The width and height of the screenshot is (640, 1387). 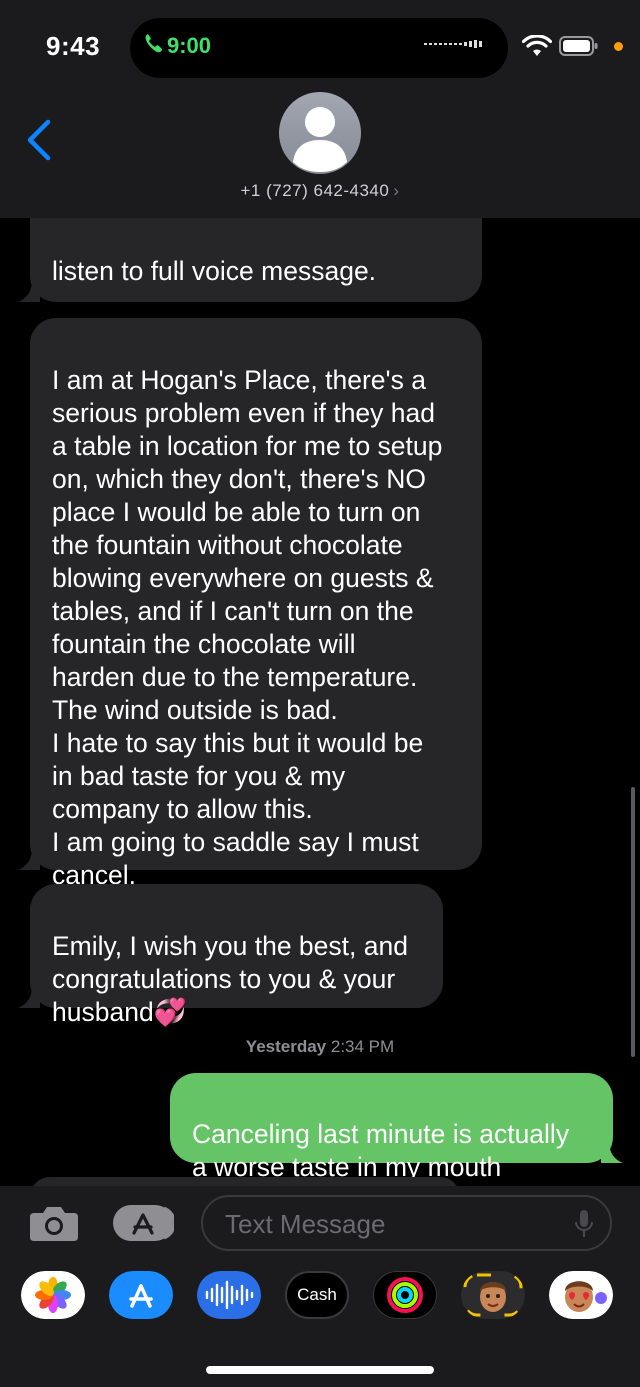 What do you see at coordinates (396, 190) in the screenshot?
I see `chevron-right-icon: ›` at bounding box center [396, 190].